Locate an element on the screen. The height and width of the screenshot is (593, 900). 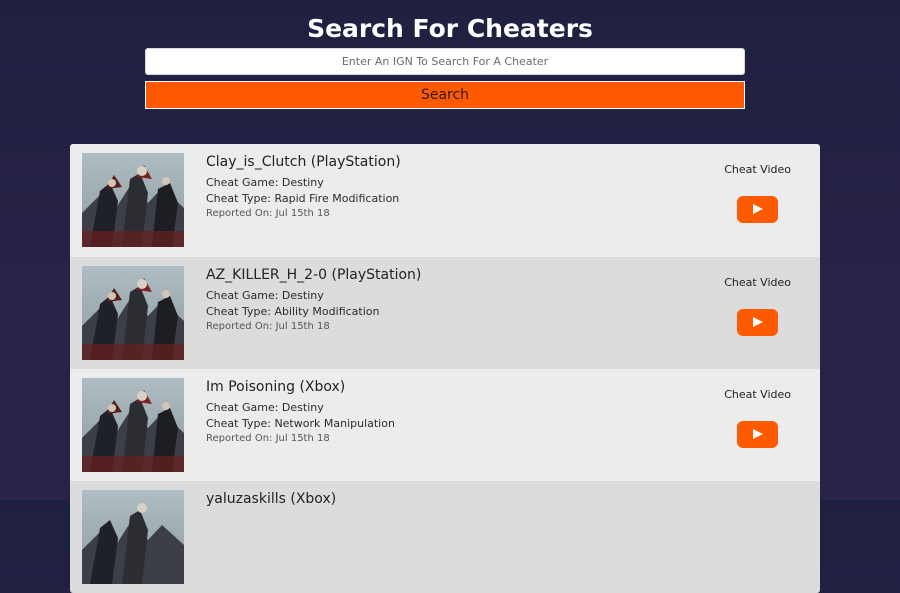
player-name: yaluzaskills (Xbox) is located at coordinates (271, 499).